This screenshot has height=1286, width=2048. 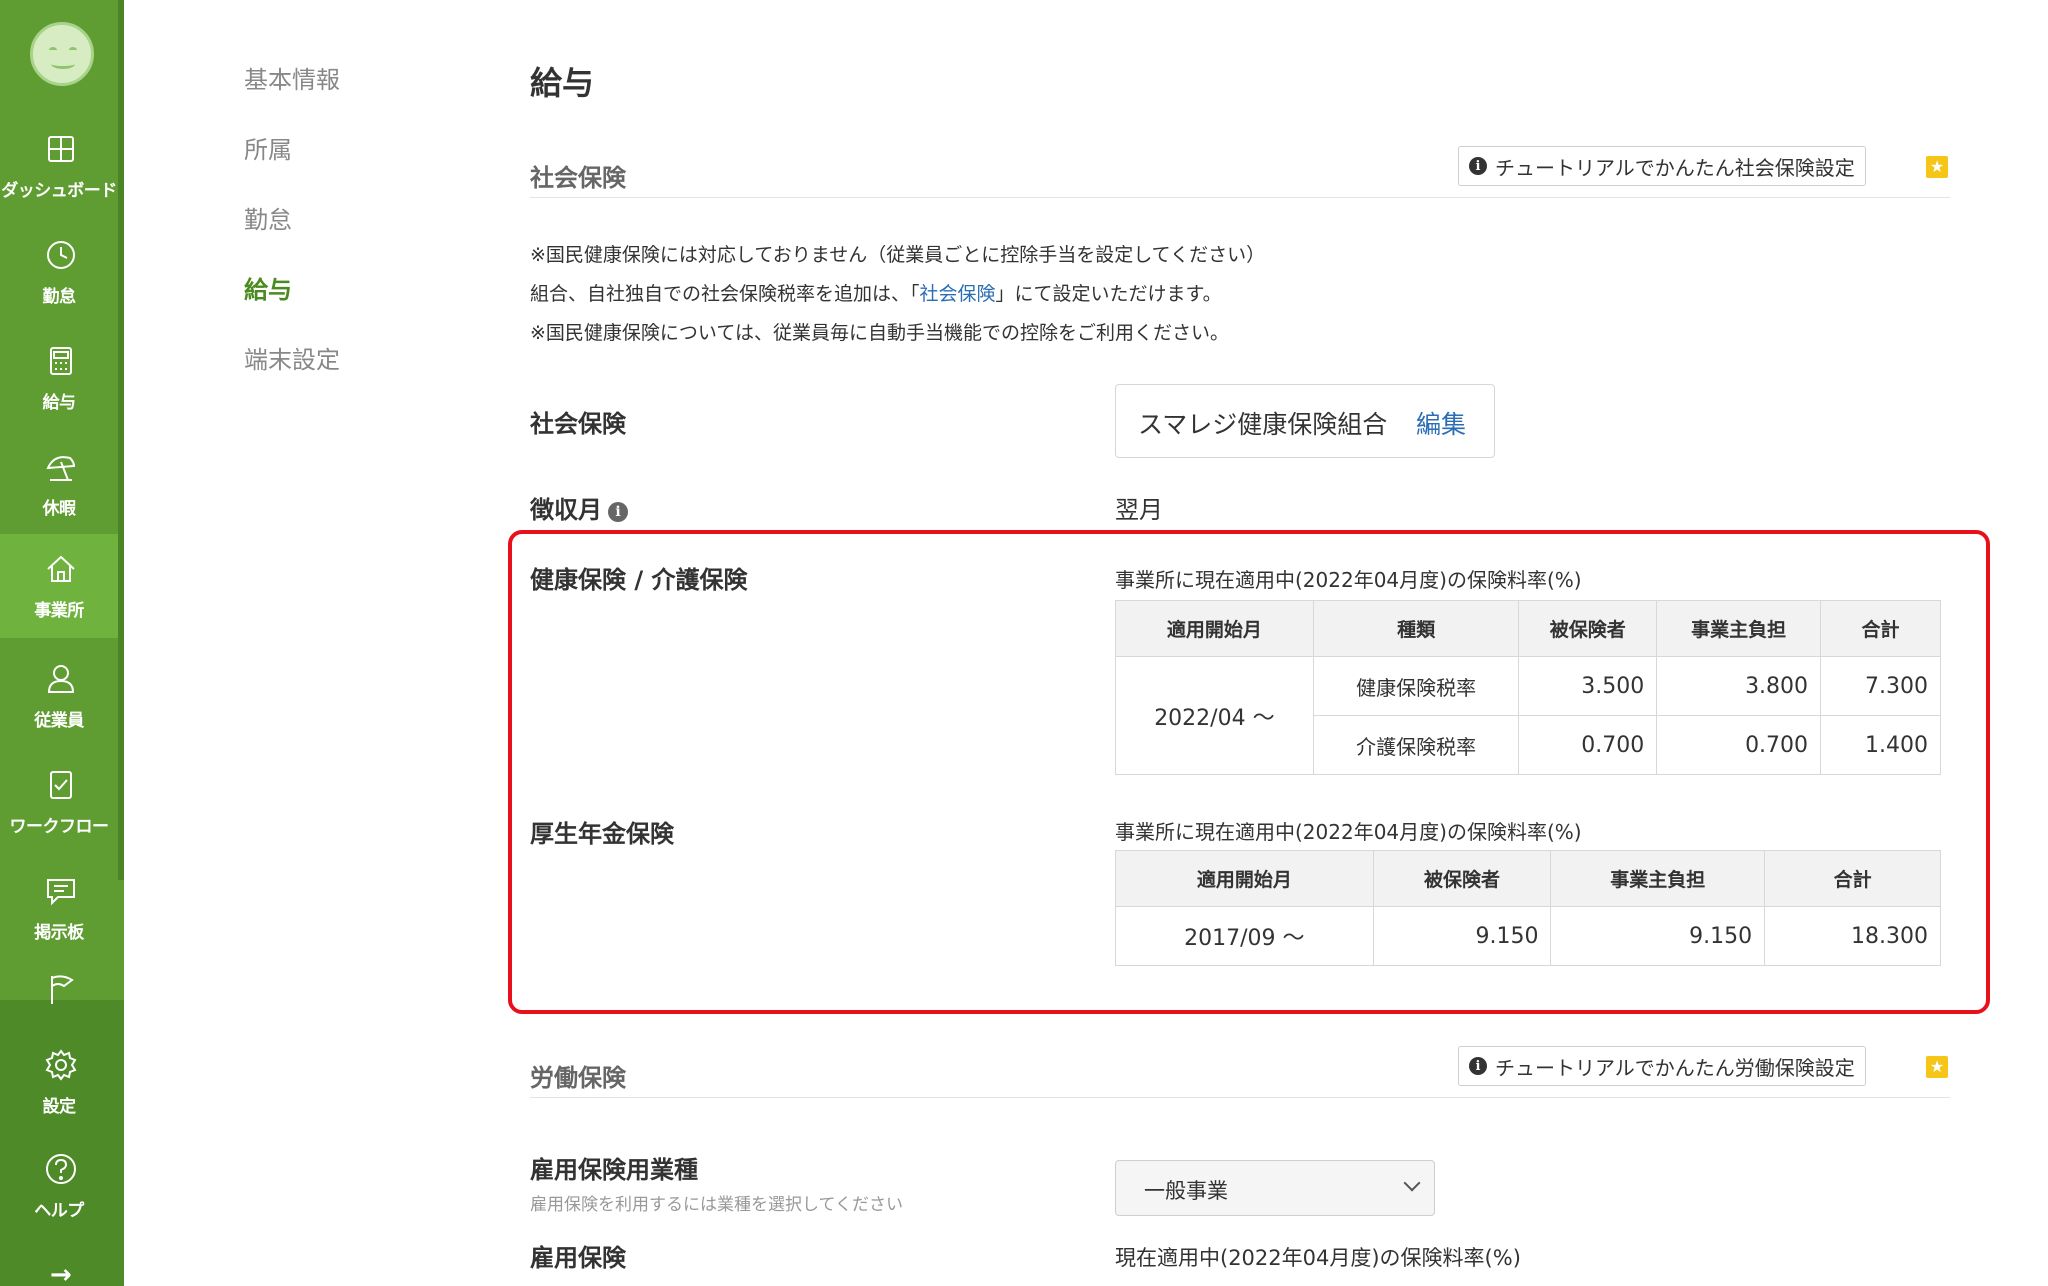 I want to click on sidebar-scrollbar, so click(x=121, y=440).